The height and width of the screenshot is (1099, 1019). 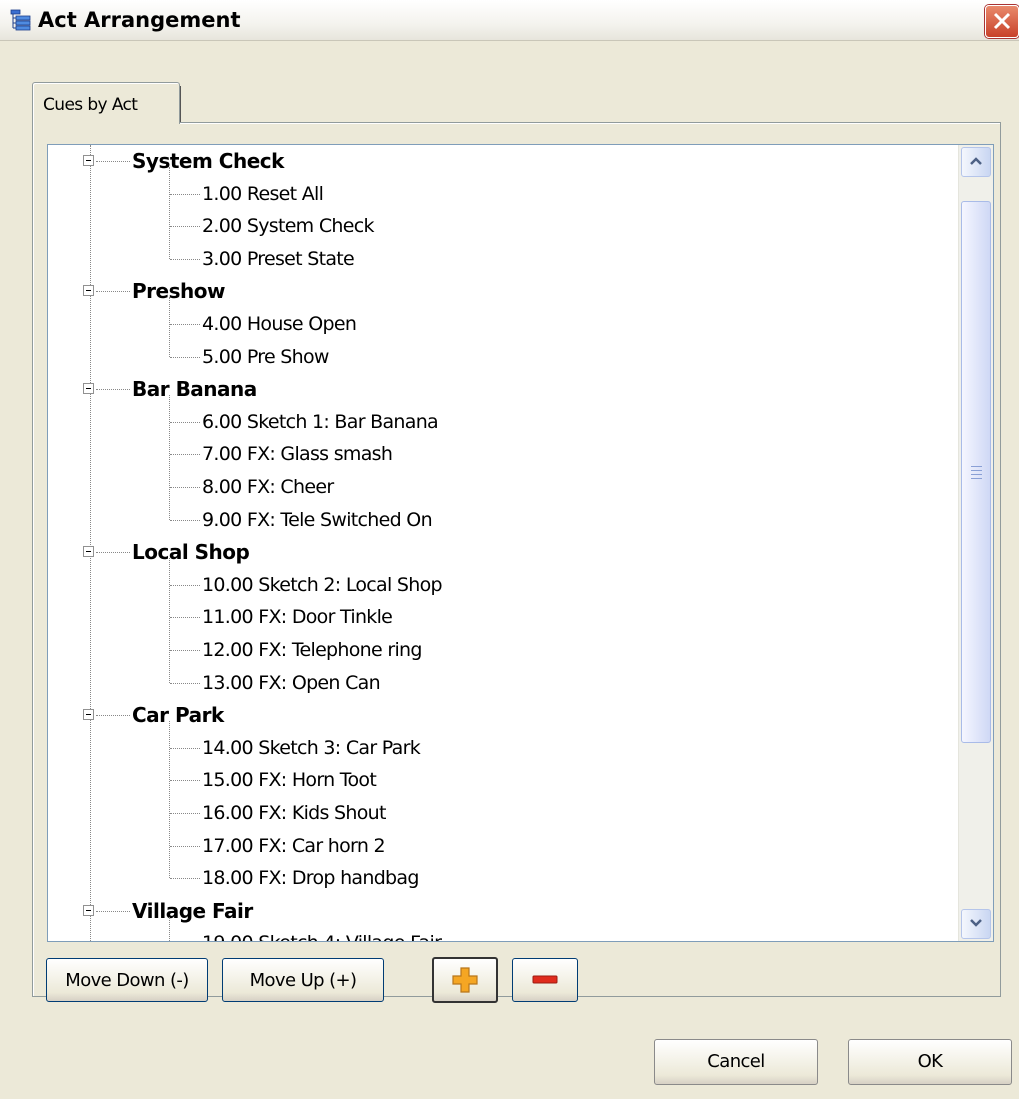 What do you see at coordinates (736, 1062) in the screenshot?
I see `cancel-button: Cancel` at bounding box center [736, 1062].